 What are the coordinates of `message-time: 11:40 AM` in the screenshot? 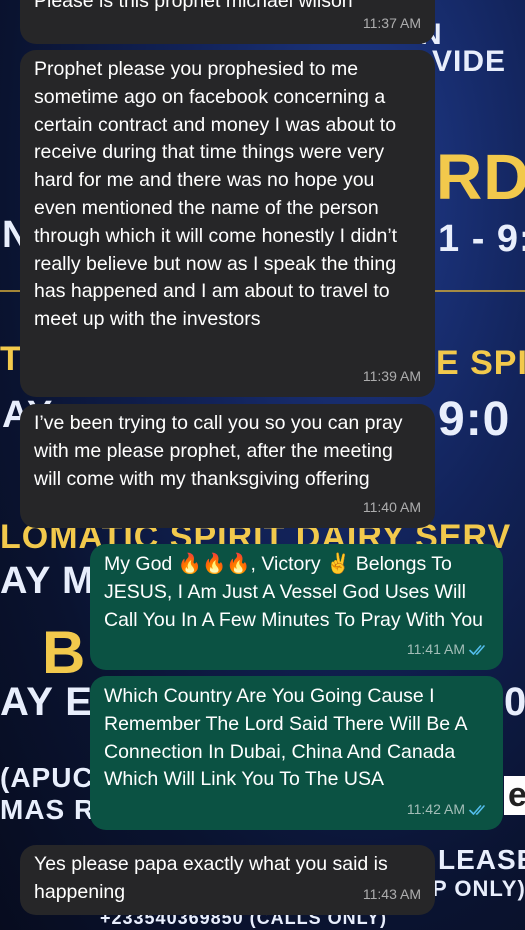 It's located at (391, 507).